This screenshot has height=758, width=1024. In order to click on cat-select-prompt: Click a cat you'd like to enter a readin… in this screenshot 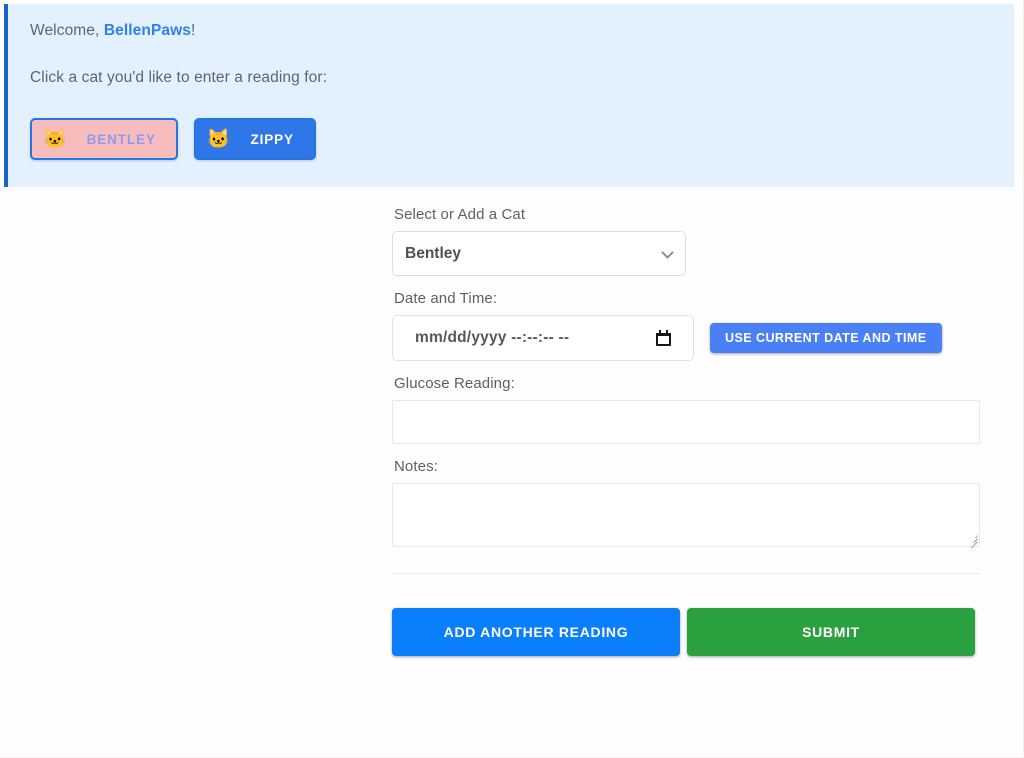, I will do `click(179, 77)`.